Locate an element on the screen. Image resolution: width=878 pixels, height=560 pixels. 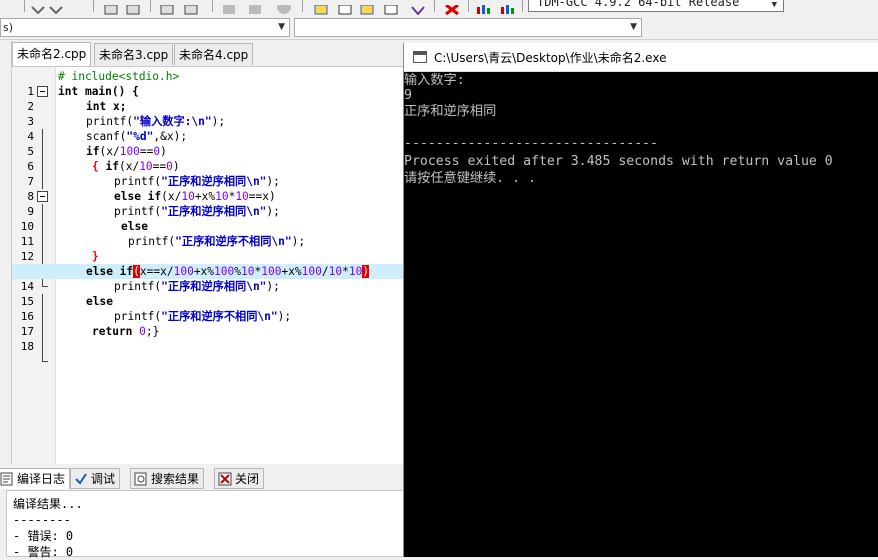
code-line: 7 { if(x/10==0) is located at coordinates (207, 180).